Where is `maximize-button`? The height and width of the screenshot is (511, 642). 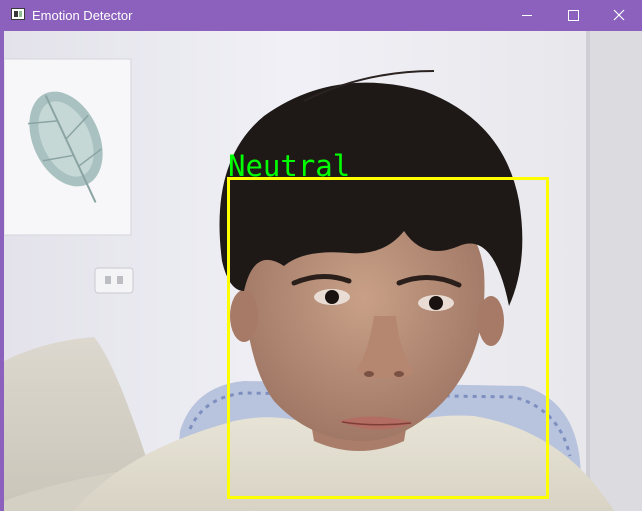
maximize-button is located at coordinates (573, 15).